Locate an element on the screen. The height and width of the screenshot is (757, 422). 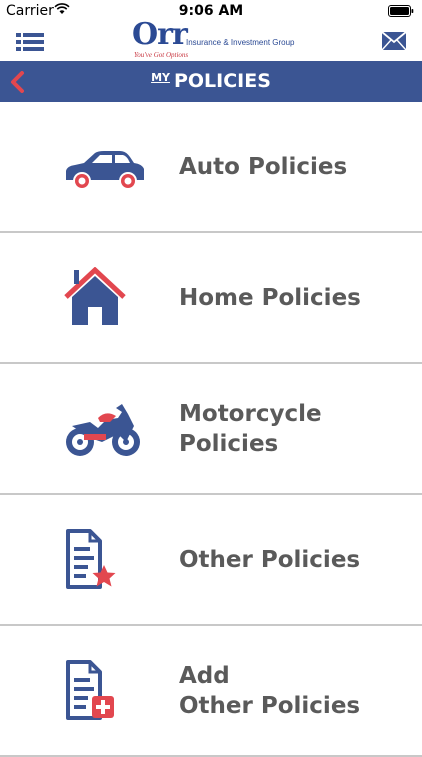
page-title: MY POLICIES is located at coordinates (211, 81).